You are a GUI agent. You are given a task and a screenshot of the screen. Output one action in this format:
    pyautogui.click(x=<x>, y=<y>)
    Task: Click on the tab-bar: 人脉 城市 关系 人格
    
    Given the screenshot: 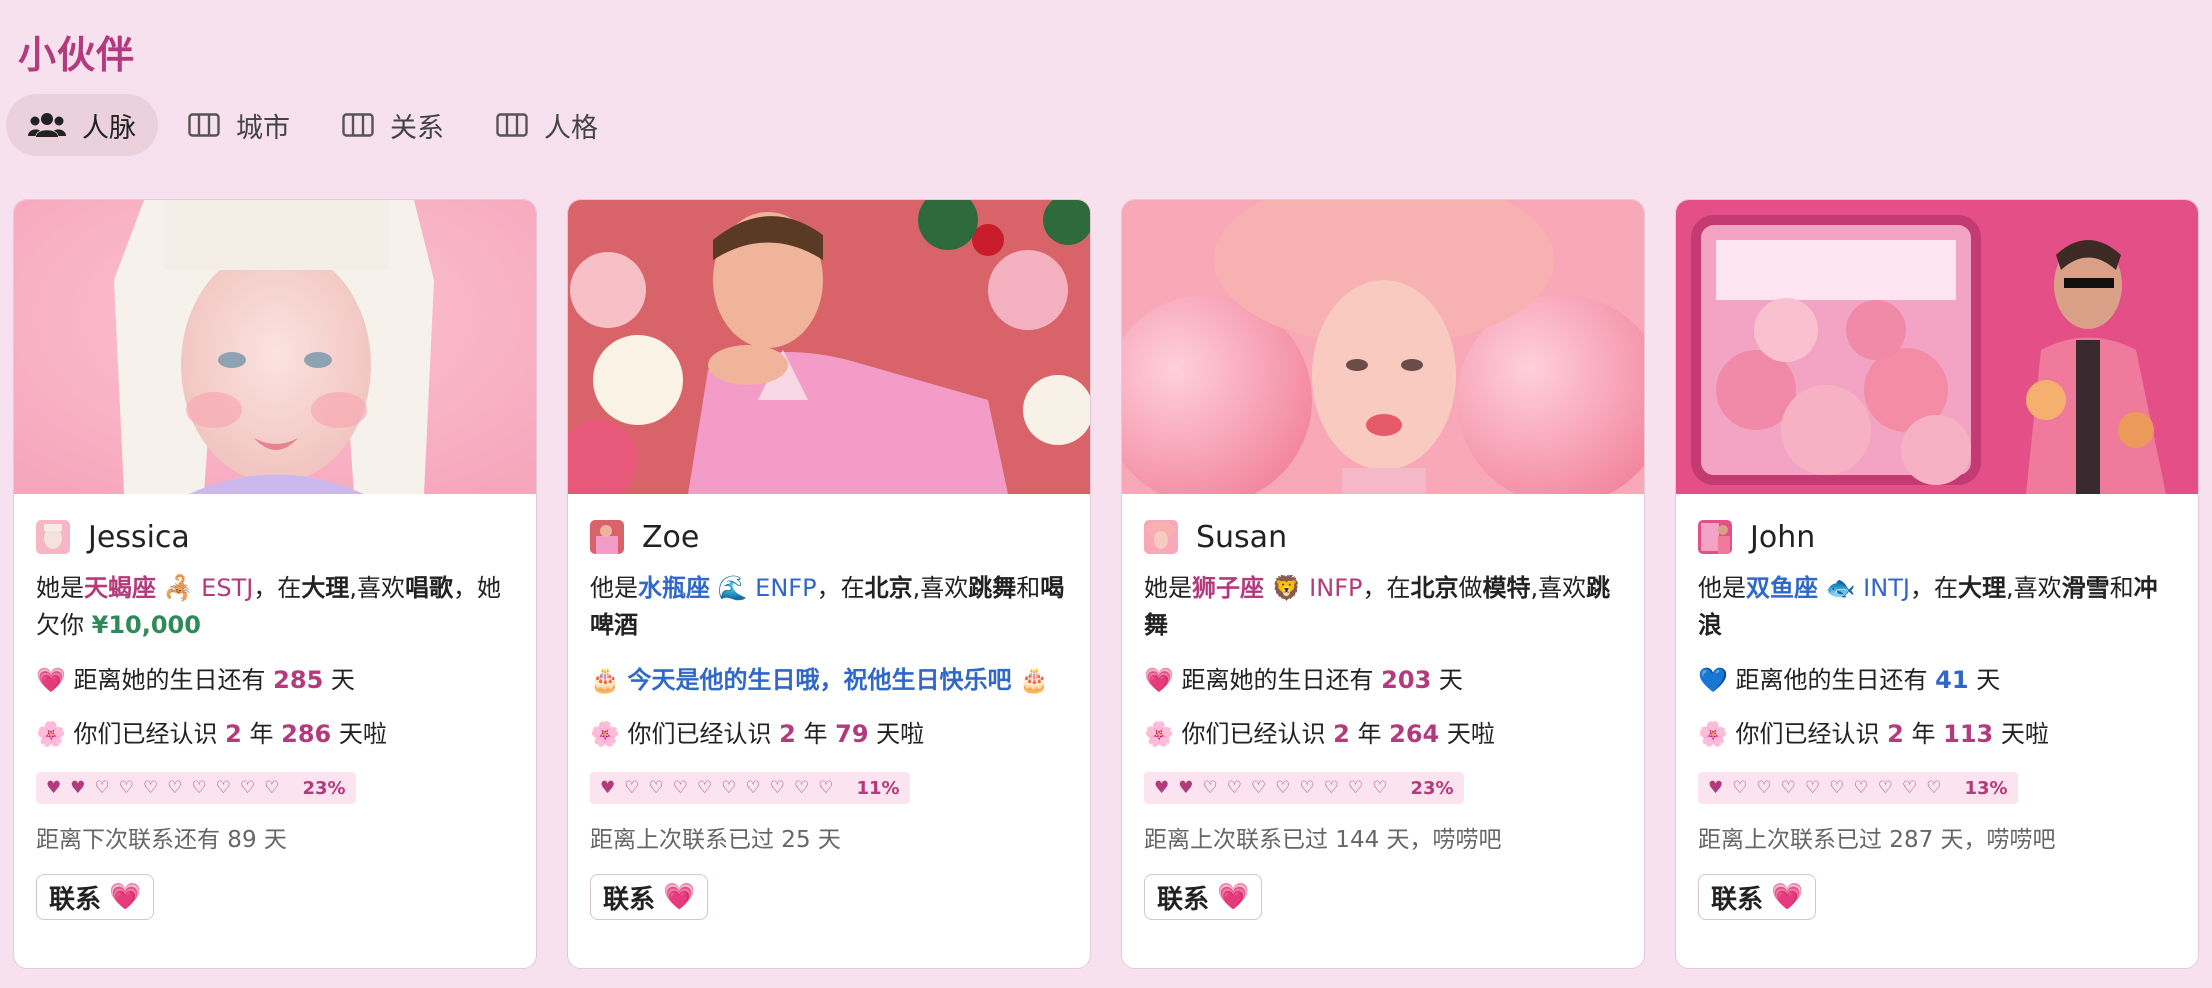 What is the action you would take?
    pyautogui.click(x=313, y=125)
    